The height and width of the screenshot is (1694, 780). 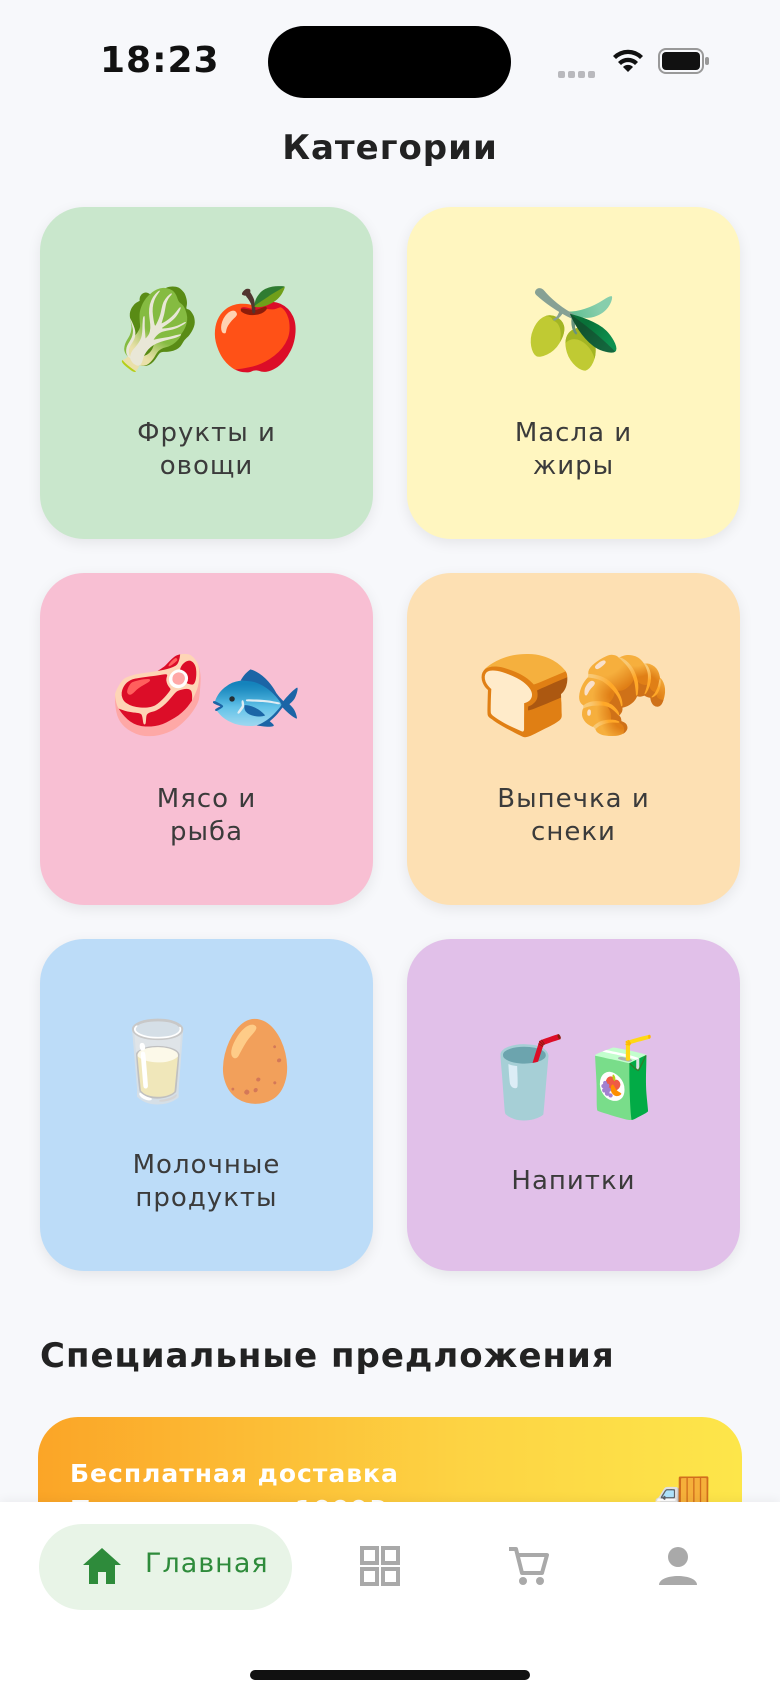 I want to click on category-card-fruits-vegetables: 🥬🍎 Фрукты и овощи, so click(x=206, y=373).